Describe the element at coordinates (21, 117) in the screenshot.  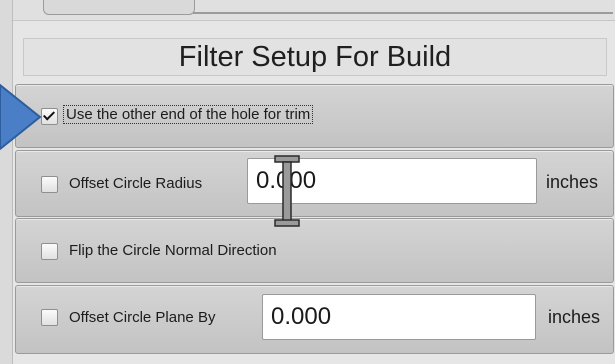
I see `arrow-pointer-icon` at that location.